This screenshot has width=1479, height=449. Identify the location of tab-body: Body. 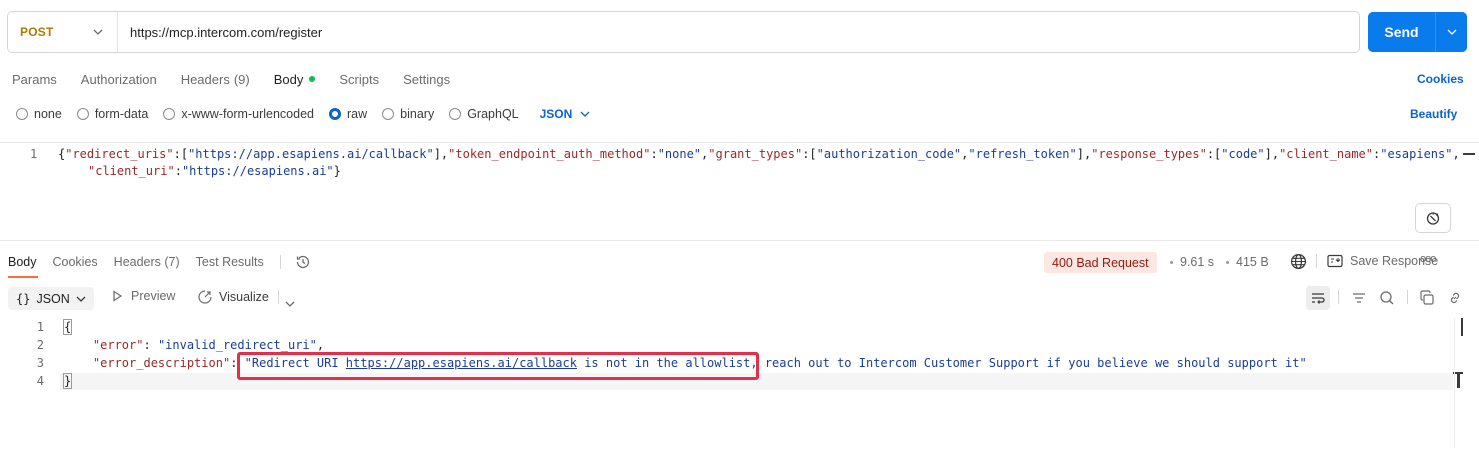
(295, 79).